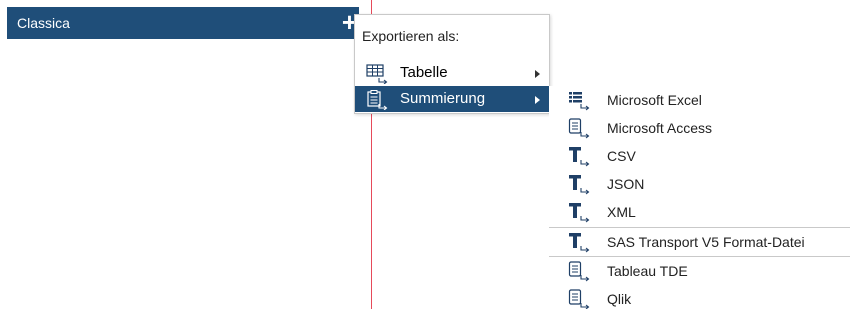 Image resolution: width=858 pixels, height=309 pixels. I want to click on menu-item-label: Microsoft Excel, so click(654, 100).